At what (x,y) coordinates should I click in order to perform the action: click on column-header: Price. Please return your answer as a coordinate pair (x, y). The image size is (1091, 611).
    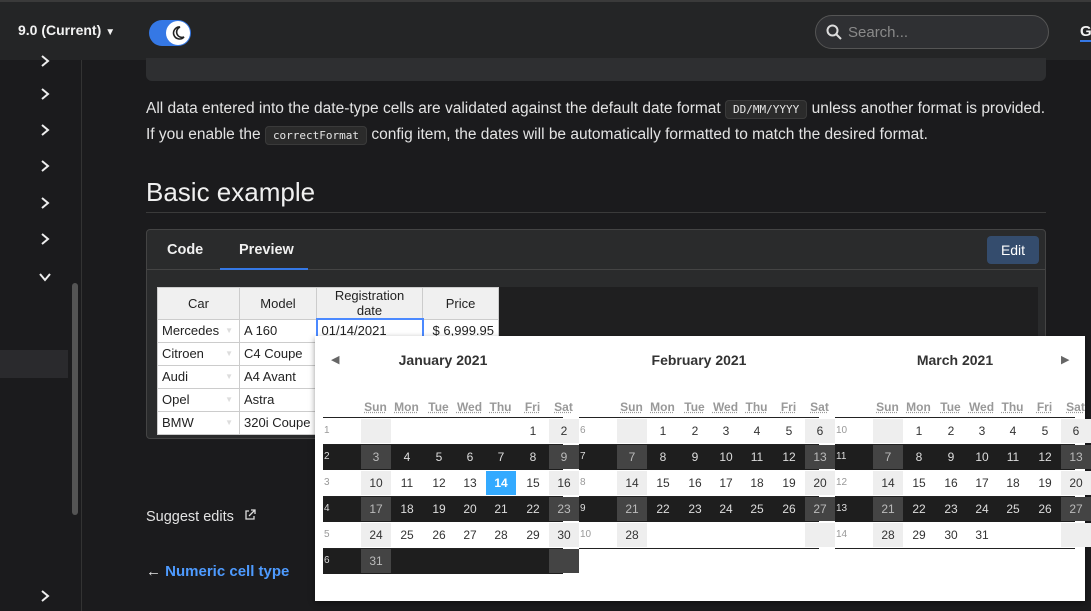
    Looking at the image, I should click on (460, 303).